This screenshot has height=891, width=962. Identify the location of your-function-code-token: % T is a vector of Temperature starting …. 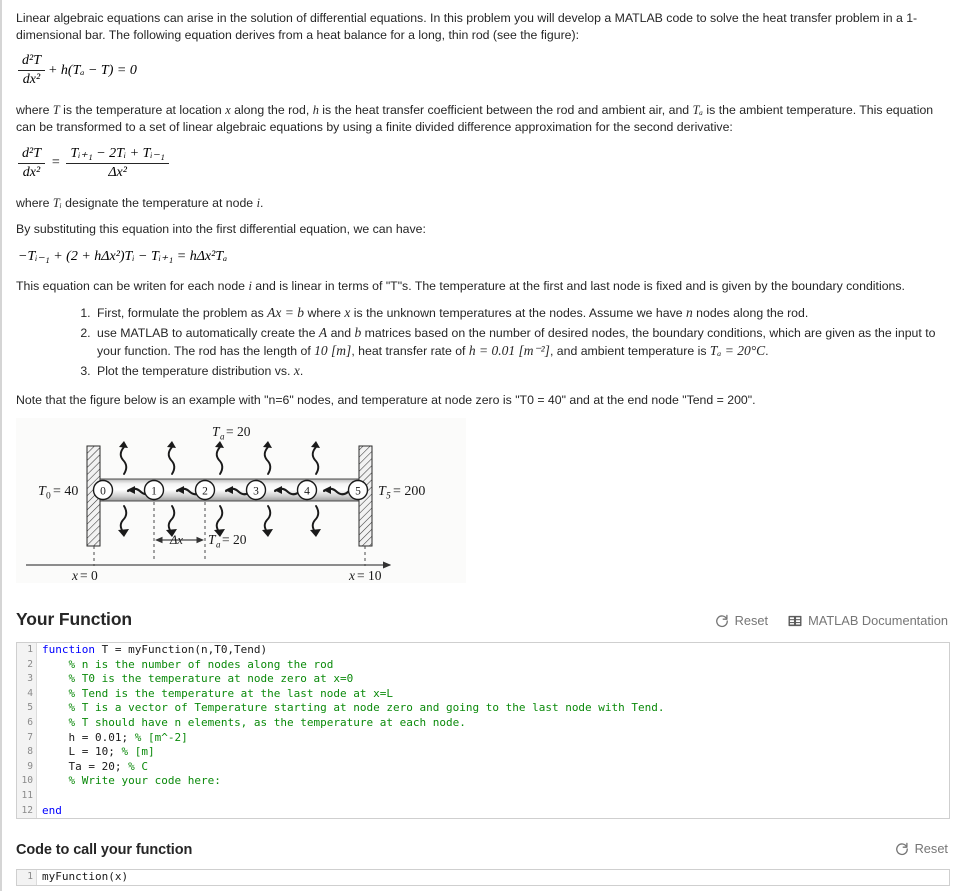
(366, 708).